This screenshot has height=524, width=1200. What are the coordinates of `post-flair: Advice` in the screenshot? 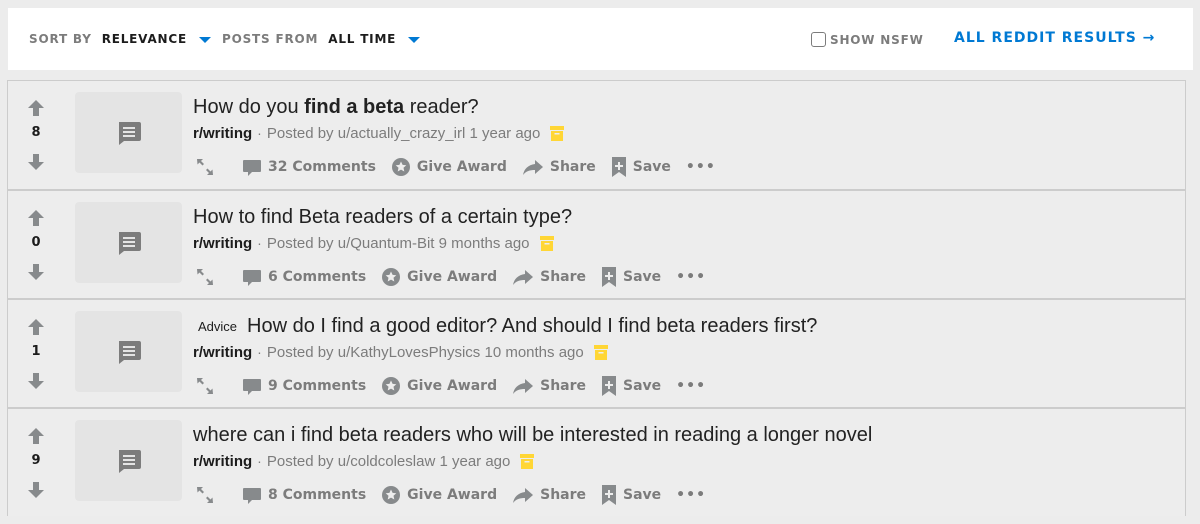 It's located at (218, 326).